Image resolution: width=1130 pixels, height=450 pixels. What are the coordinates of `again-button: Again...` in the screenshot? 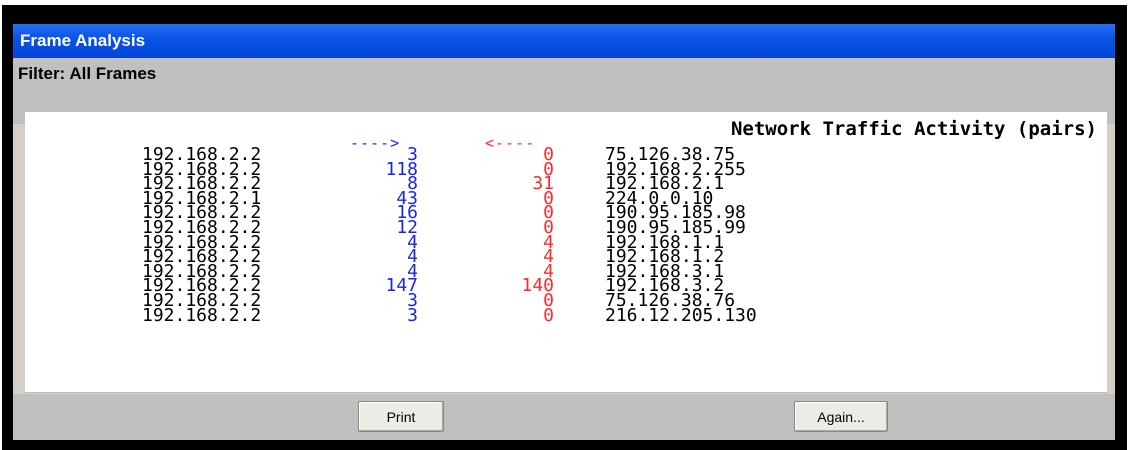 It's located at (841, 416).